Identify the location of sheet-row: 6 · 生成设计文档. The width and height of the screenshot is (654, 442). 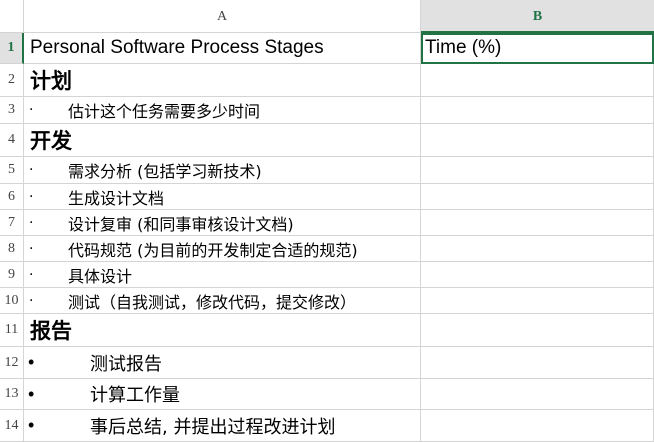
(327, 197).